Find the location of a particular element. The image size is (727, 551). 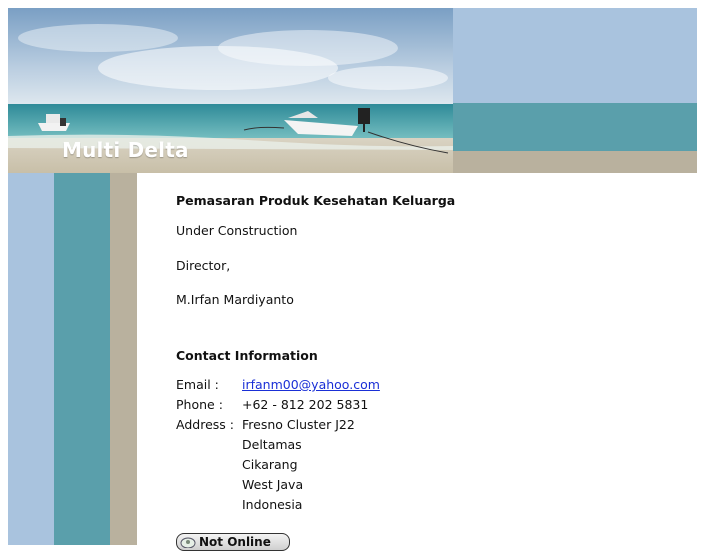

email-link: irfanm00@yahoo.com is located at coordinates (311, 384).